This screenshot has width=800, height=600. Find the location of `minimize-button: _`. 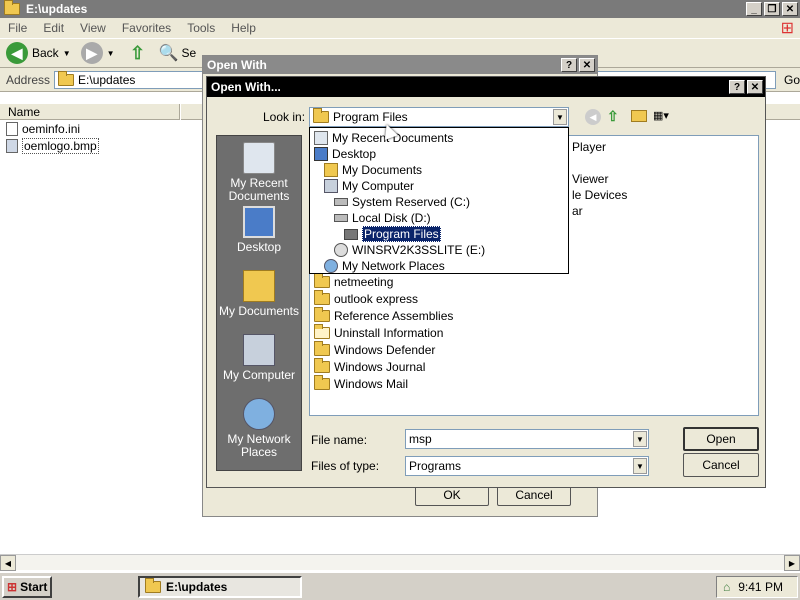

minimize-button: _ is located at coordinates (754, 9).